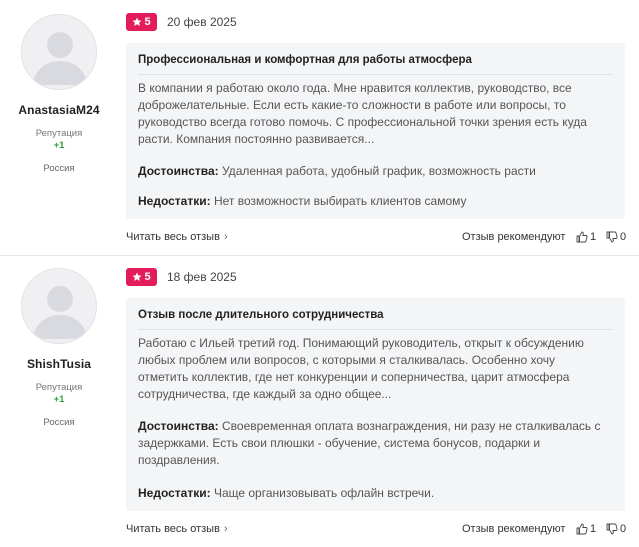 This screenshot has height=547, width=639. Describe the element at coordinates (59, 364) in the screenshot. I see `reviewer-username: ShishTusia` at that location.